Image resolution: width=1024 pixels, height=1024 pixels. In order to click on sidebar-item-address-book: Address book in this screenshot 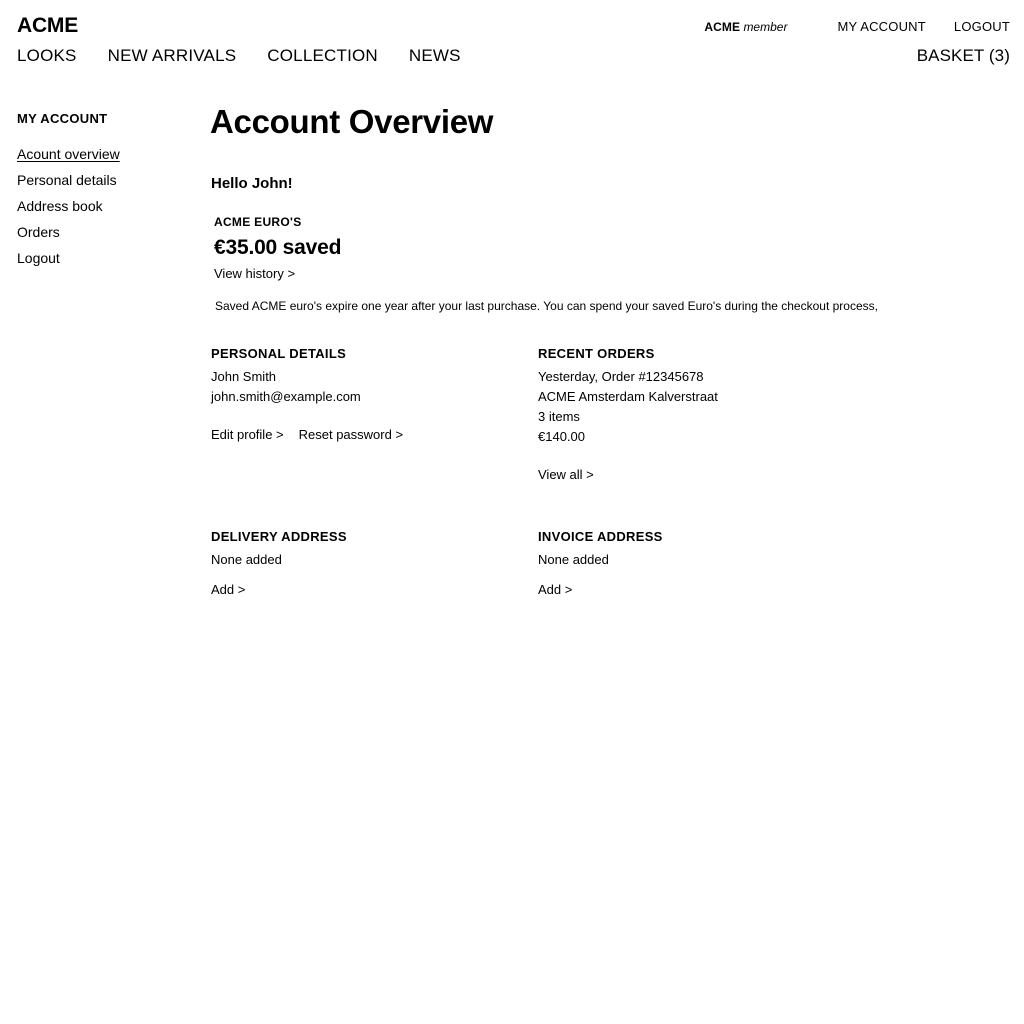, I will do `click(60, 206)`.